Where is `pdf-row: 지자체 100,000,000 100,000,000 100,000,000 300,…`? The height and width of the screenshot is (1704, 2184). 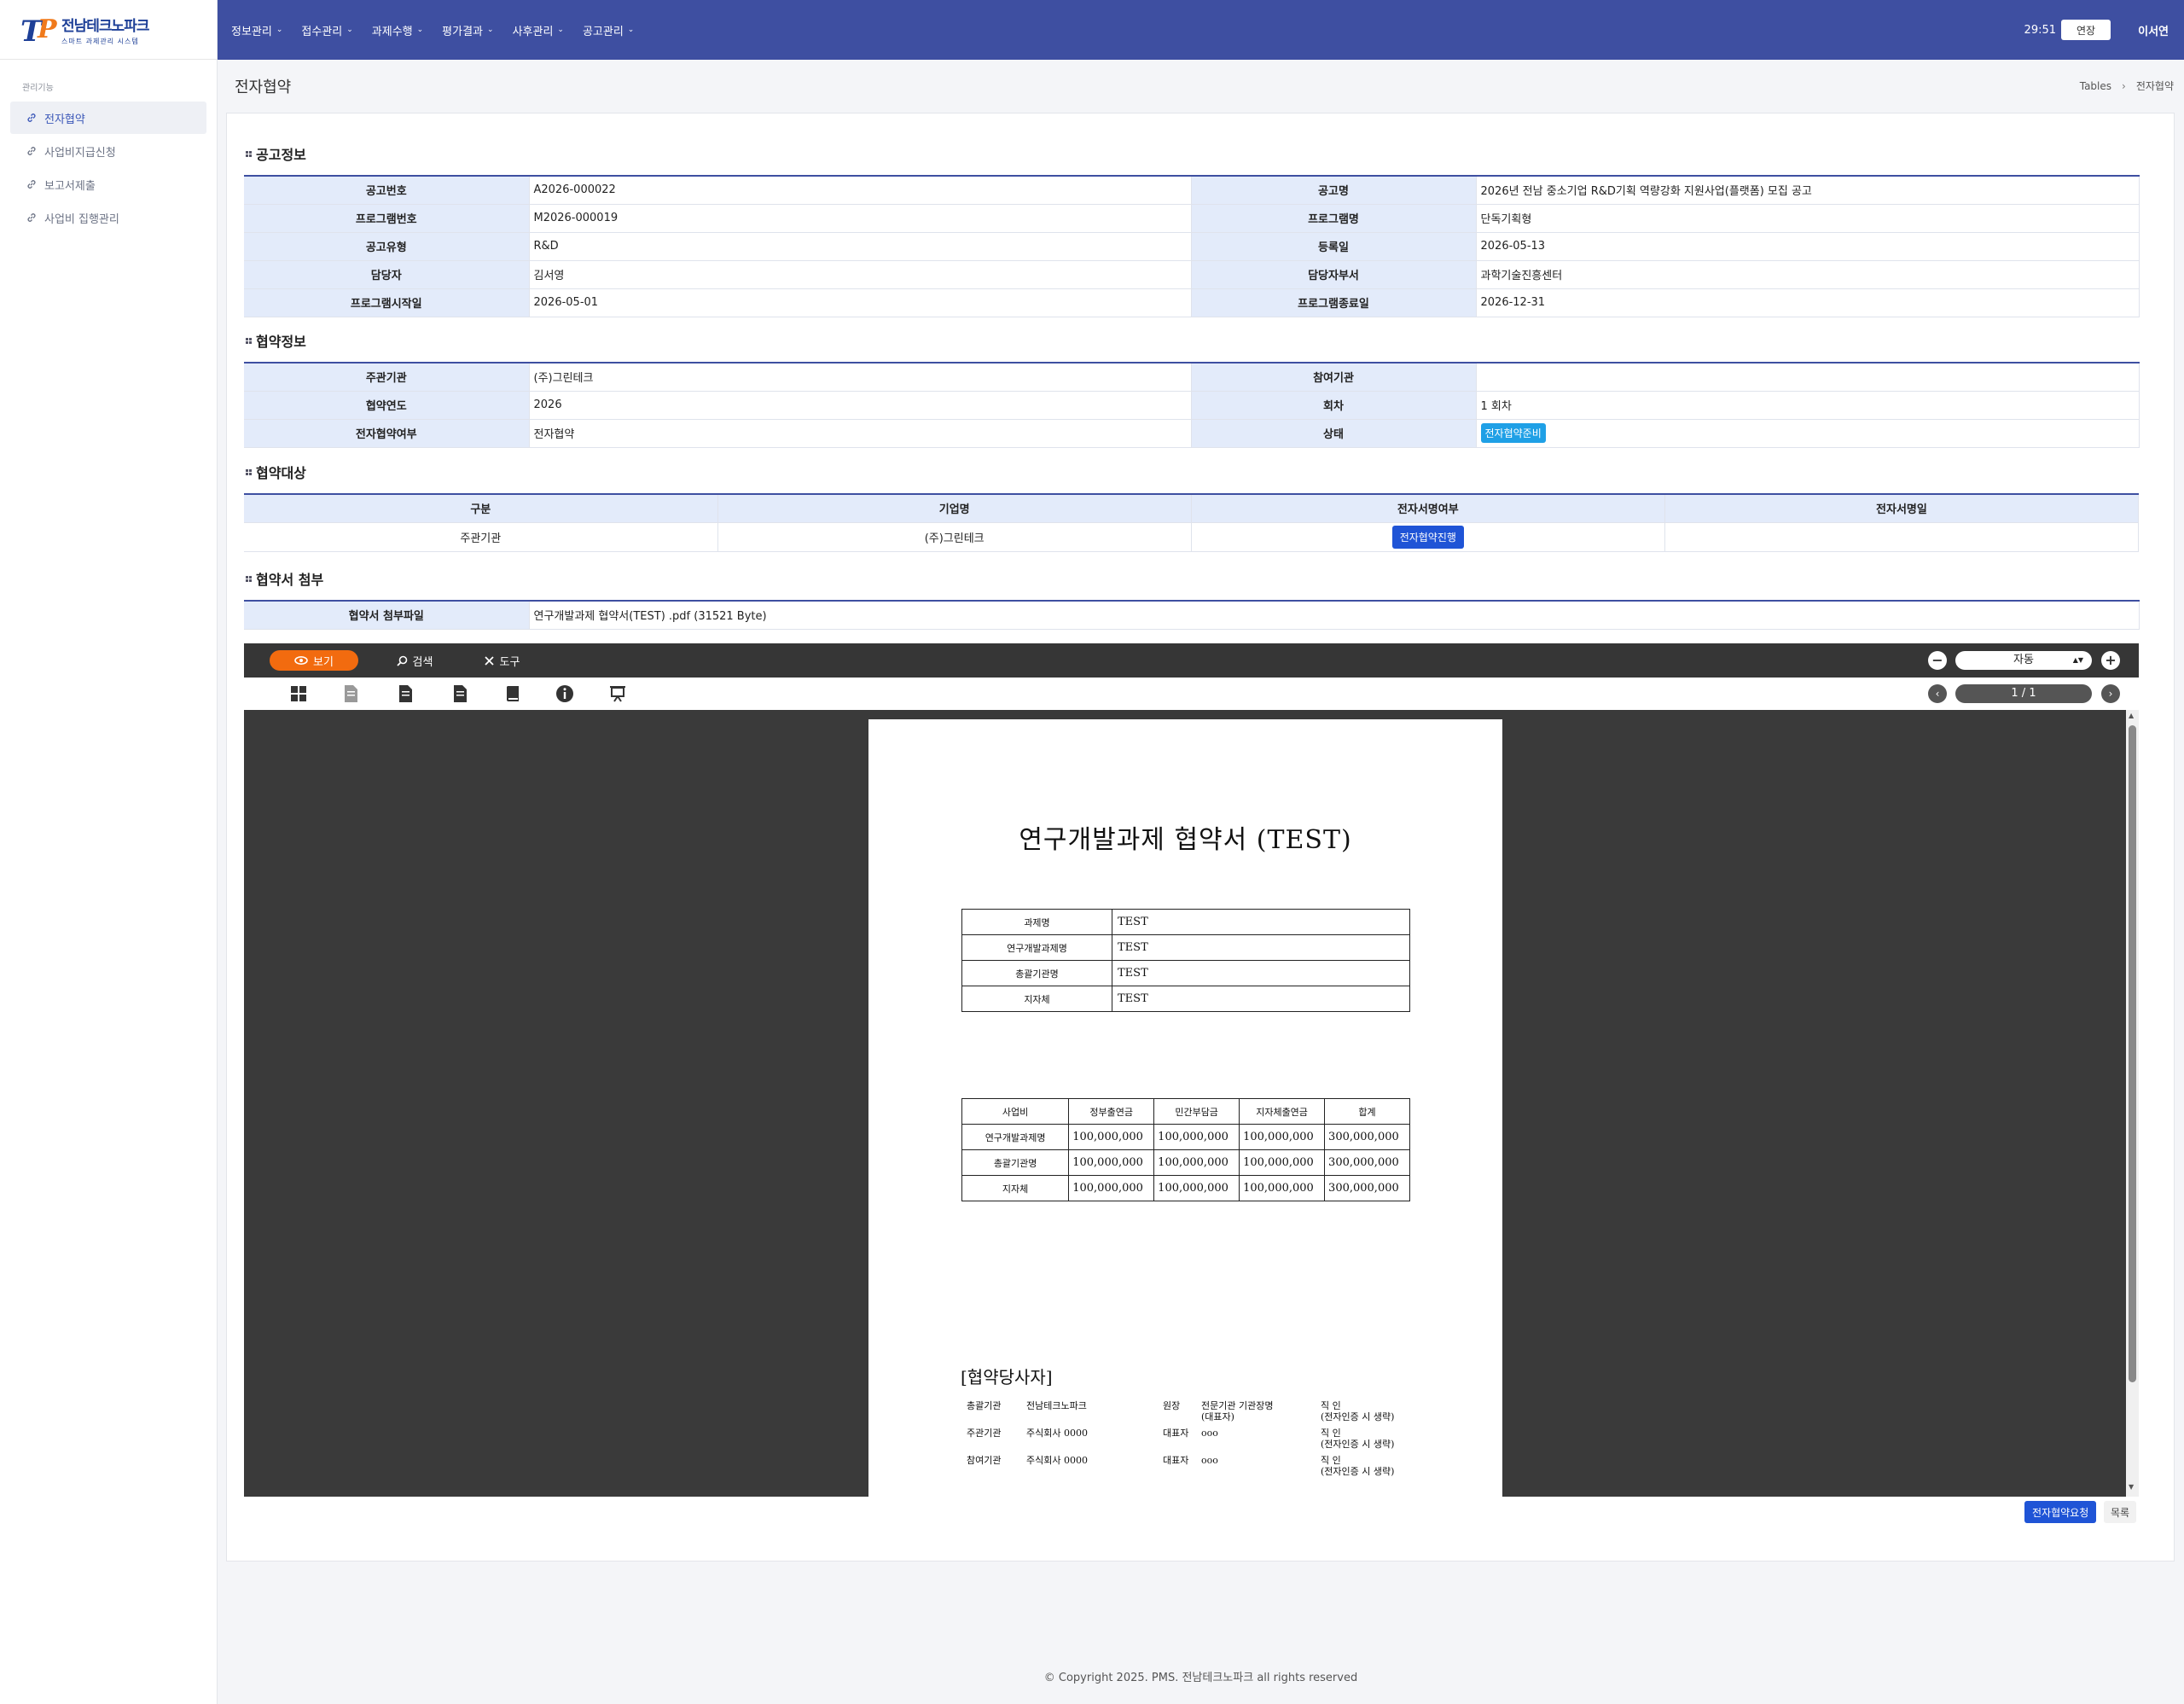 pdf-row: 지자체 100,000,000 100,000,000 100,000,000 300,… is located at coordinates (1185, 1188).